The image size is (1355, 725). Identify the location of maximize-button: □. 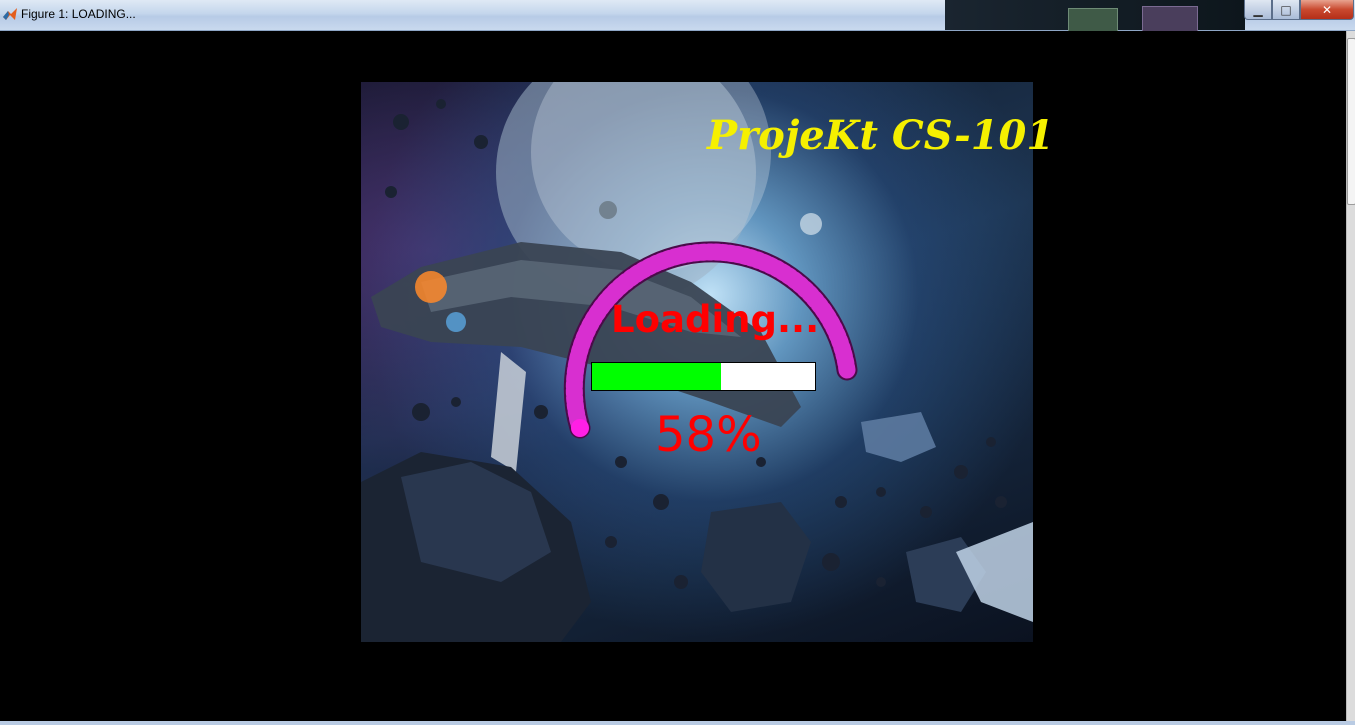
(1286, 10).